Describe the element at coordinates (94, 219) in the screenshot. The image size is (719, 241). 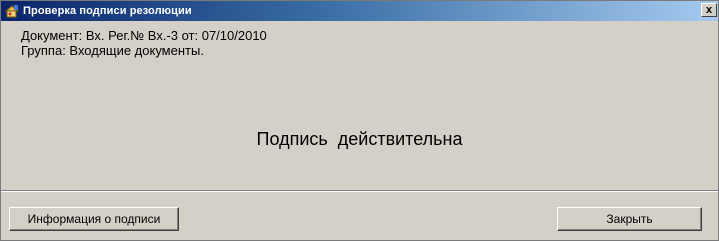
I see `signature-info-button: Информация о подписи` at that location.